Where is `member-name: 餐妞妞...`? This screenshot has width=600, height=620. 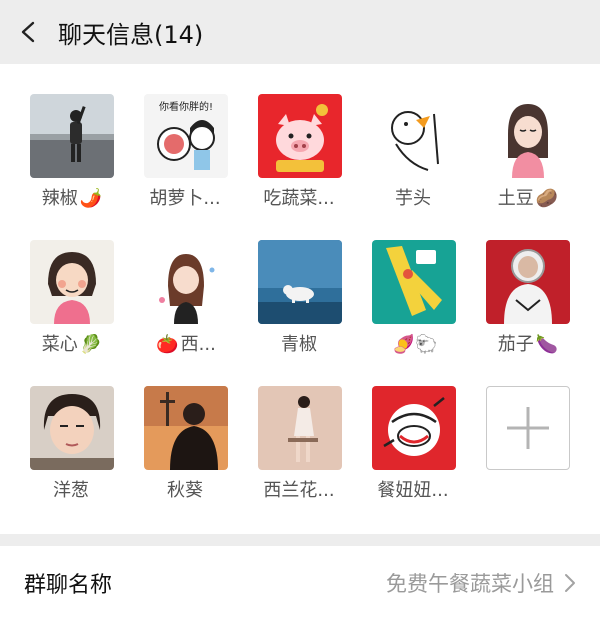 member-name: 餐妞妞... is located at coordinates (413, 490).